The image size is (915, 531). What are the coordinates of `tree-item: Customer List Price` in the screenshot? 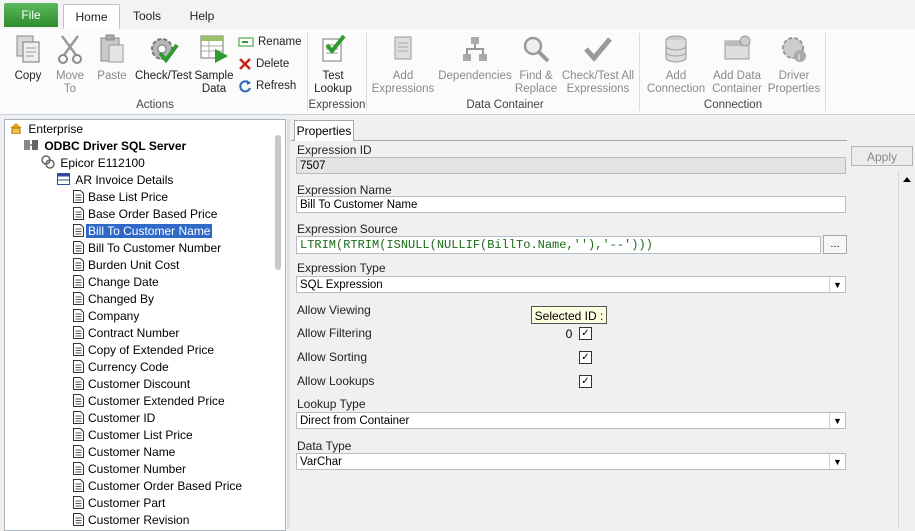 It's located at (134, 435).